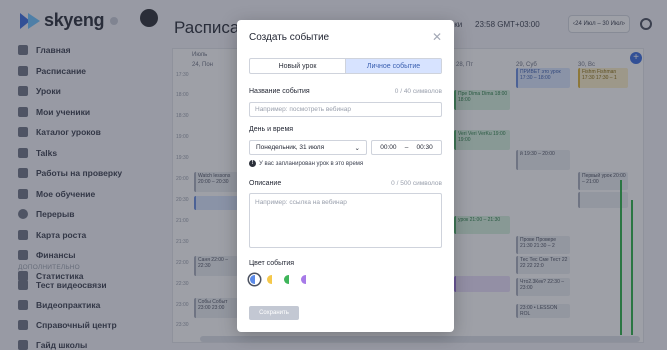  Describe the element at coordinates (265, 183) in the screenshot. I see `description-label: Описание` at that location.